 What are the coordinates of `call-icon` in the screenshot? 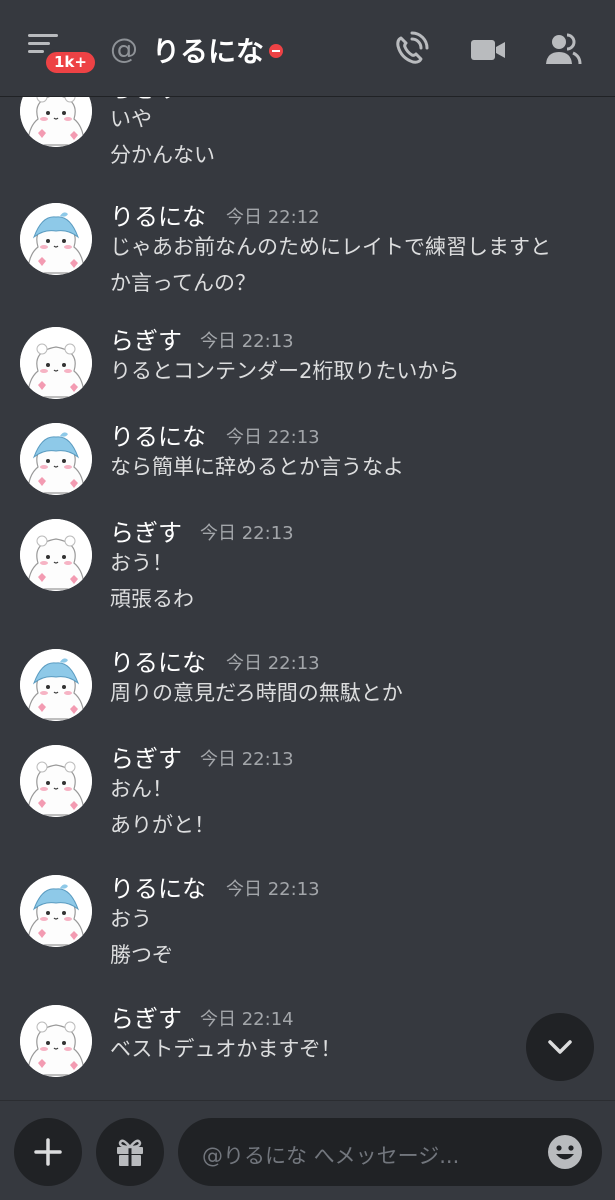 It's located at (412, 47).